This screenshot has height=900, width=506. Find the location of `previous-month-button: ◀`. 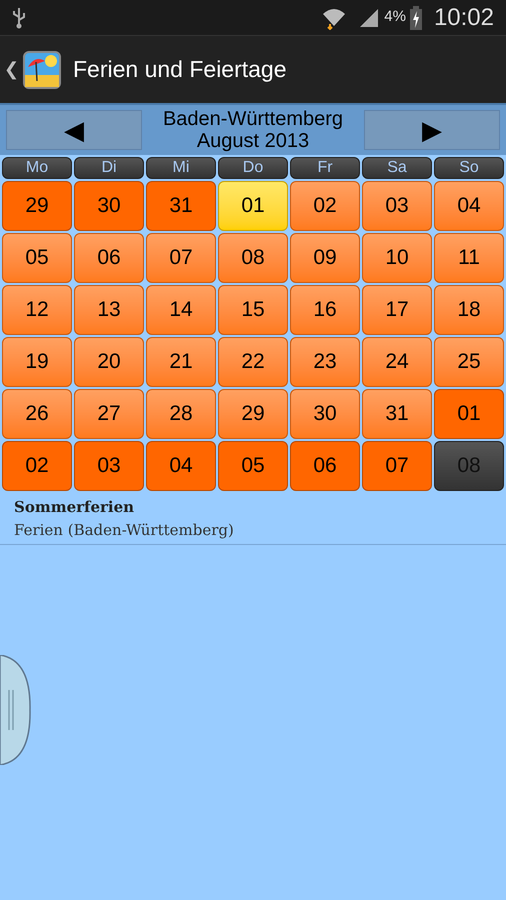

previous-month-button: ◀ is located at coordinates (74, 130).